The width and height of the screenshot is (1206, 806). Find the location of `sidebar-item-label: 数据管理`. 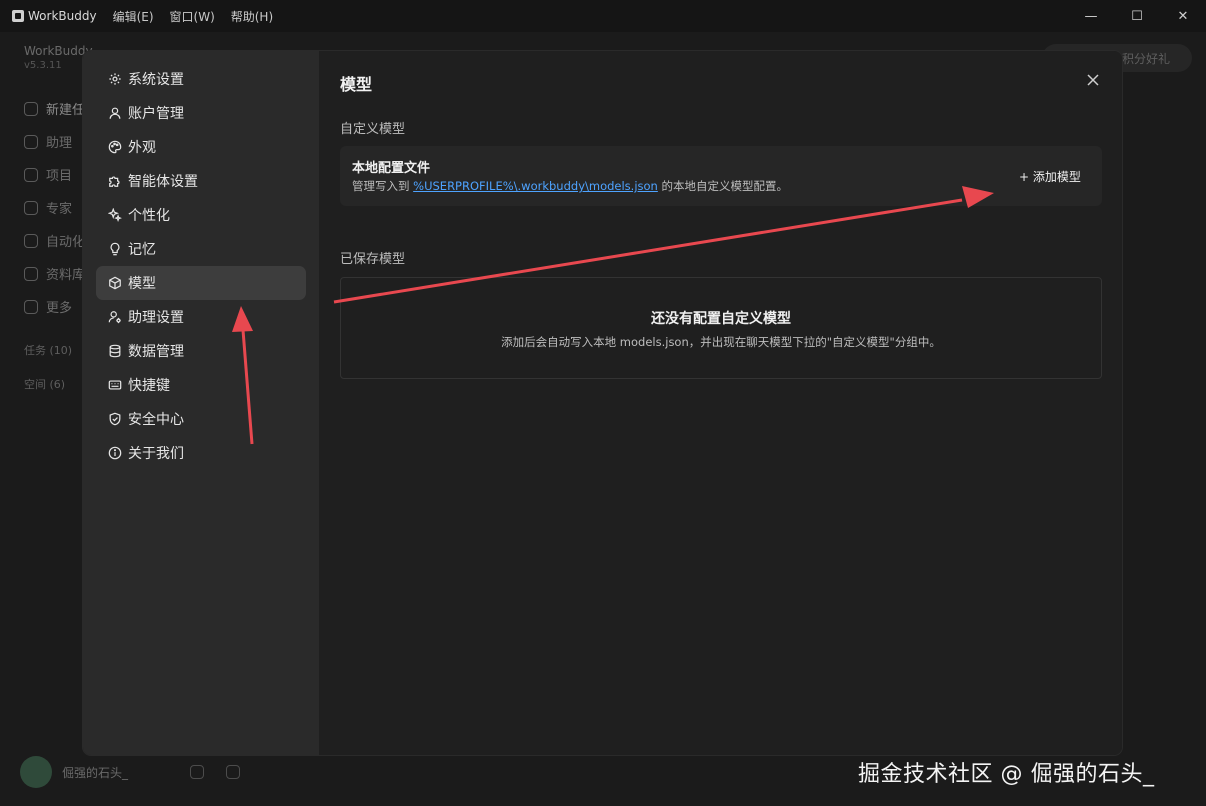

sidebar-item-label: 数据管理 is located at coordinates (156, 352).